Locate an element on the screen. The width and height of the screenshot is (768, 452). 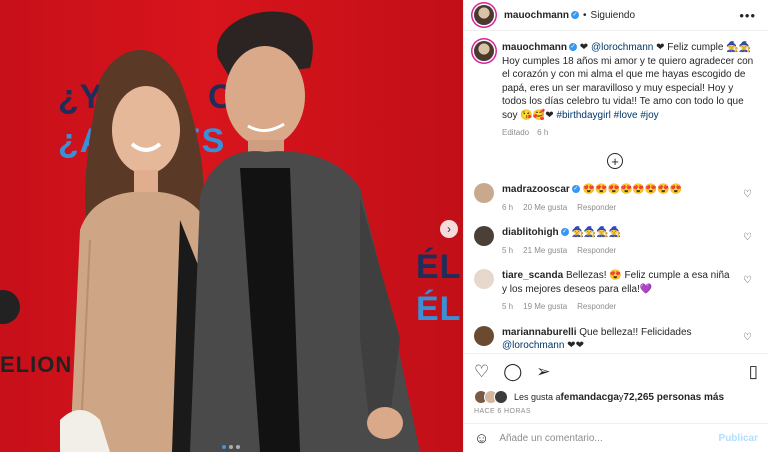
comment-meta: 5 h 21 Me gusta Responder is located at coordinates (564, 251).